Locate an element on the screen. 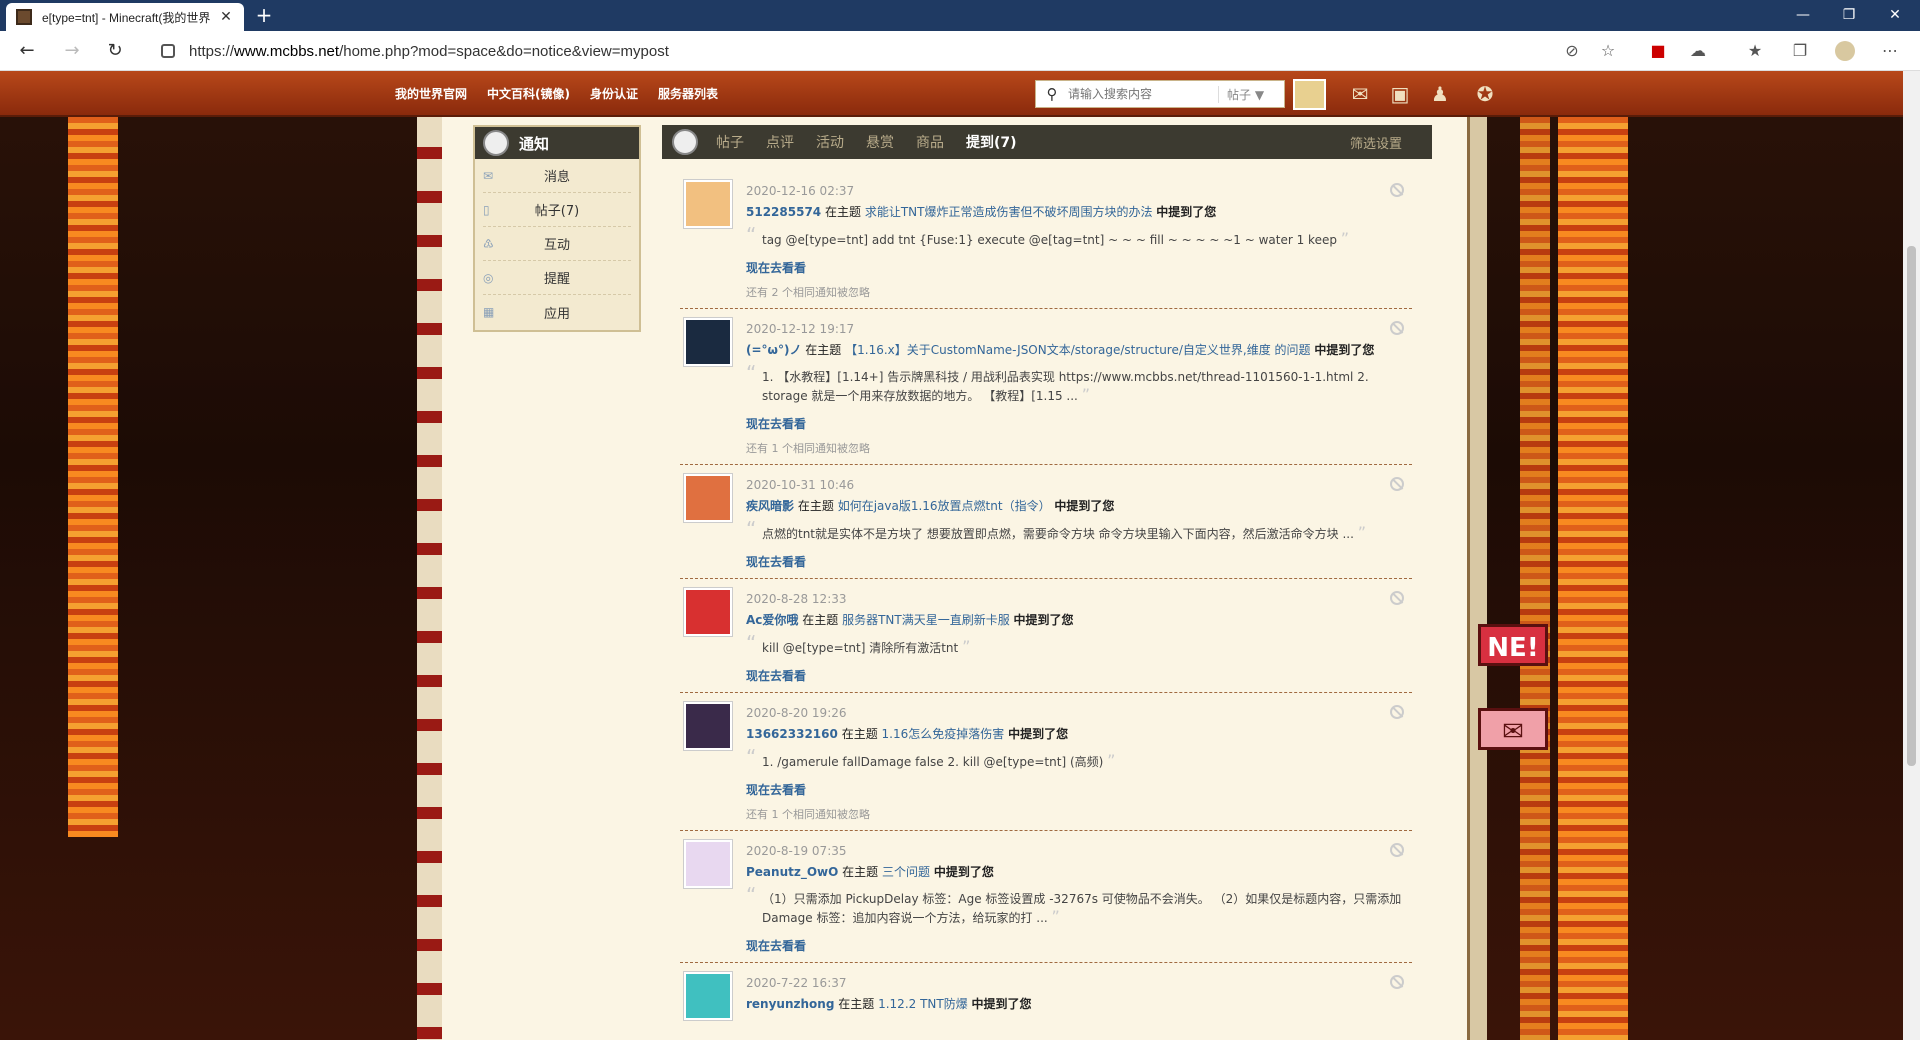  notice-user-link: 512285574 is located at coordinates (783, 212).